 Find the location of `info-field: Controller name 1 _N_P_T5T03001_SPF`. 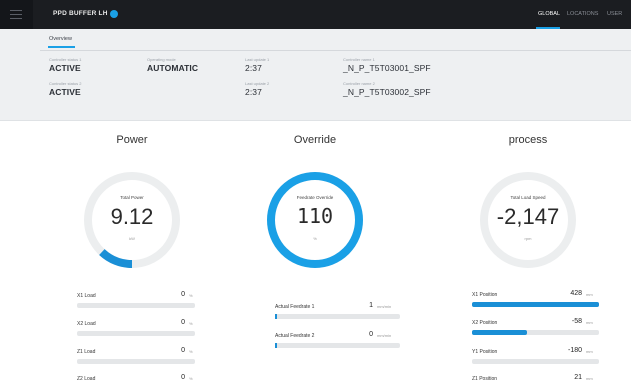

info-field: Controller name 1 _N_P_T5T03001_SPF is located at coordinates (387, 65).